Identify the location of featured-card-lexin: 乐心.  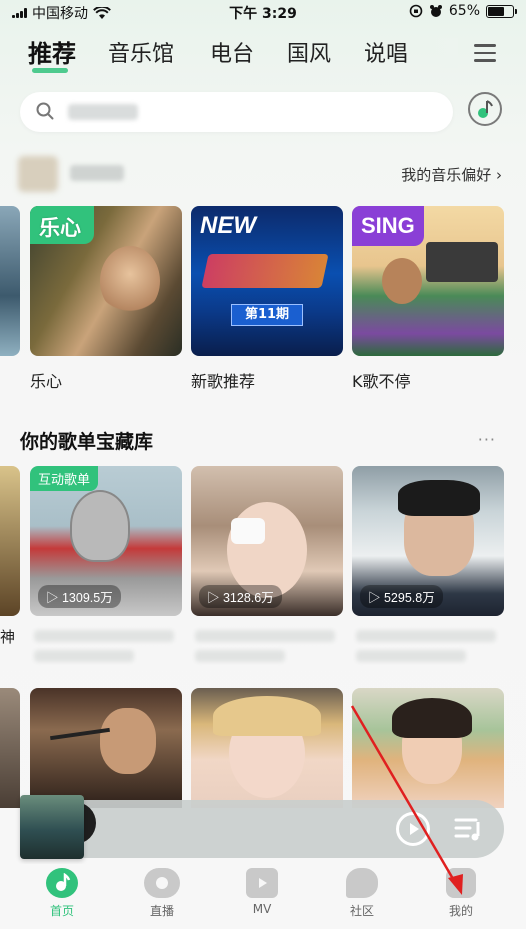
(106, 281).